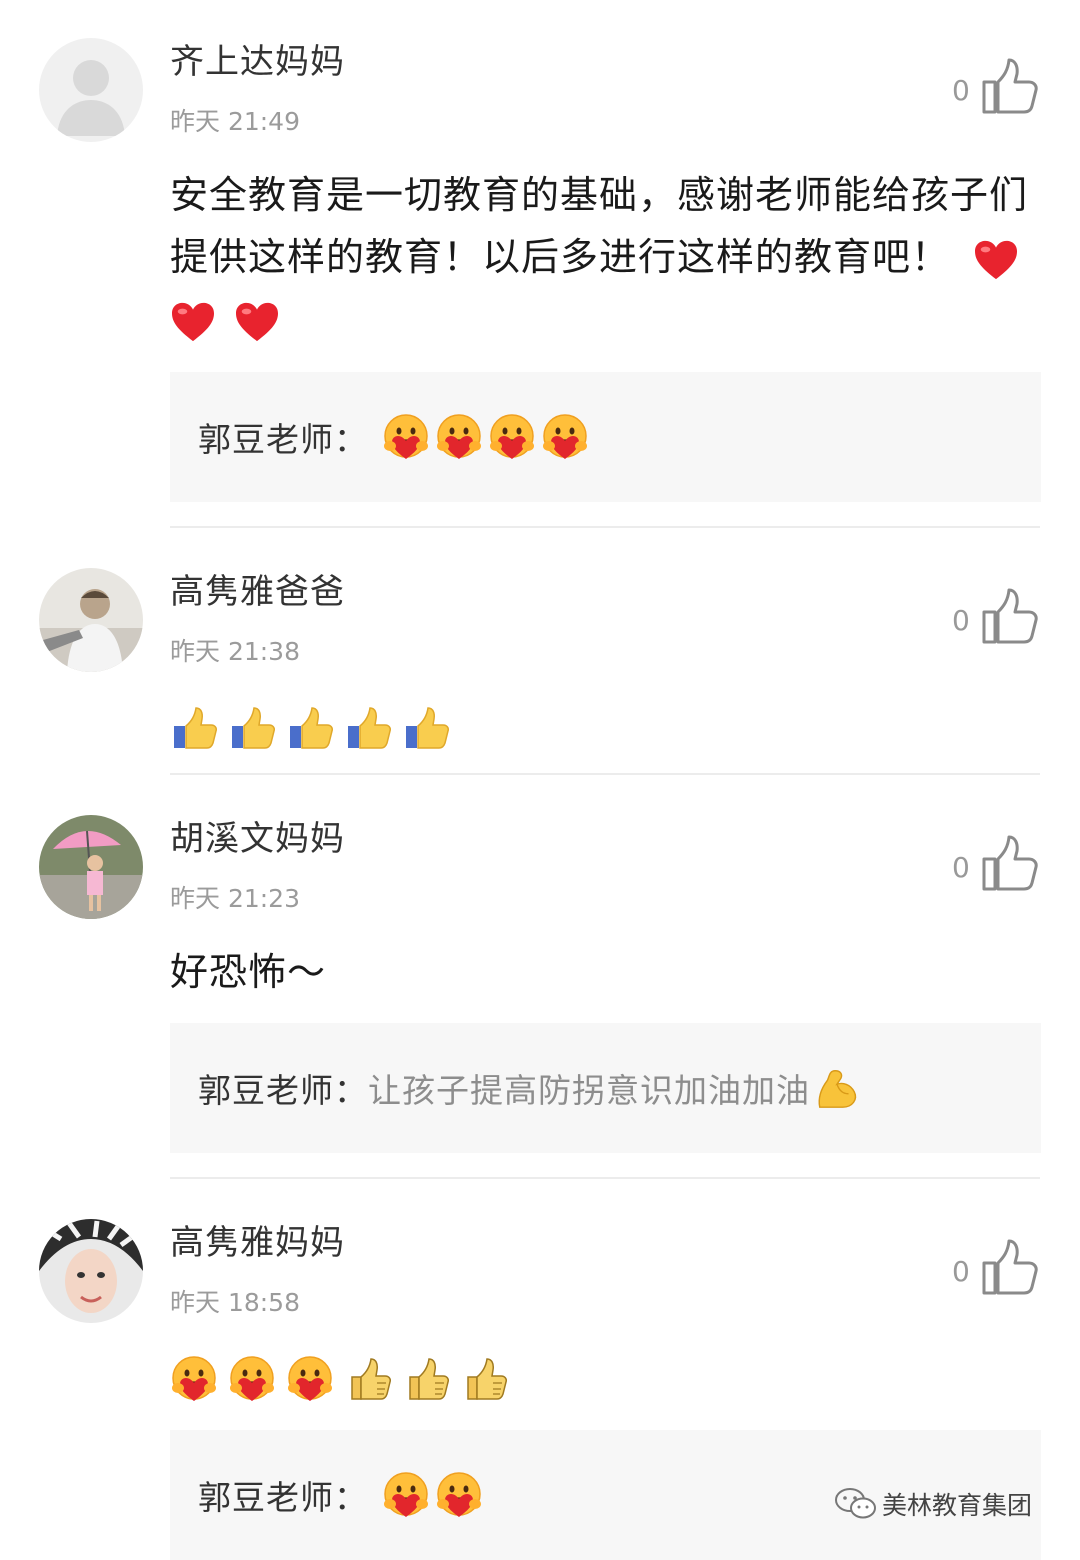  What do you see at coordinates (235, 898) in the screenshot?
I see `comment-time: 昨天 21:23` at bounding box center [235, 898].